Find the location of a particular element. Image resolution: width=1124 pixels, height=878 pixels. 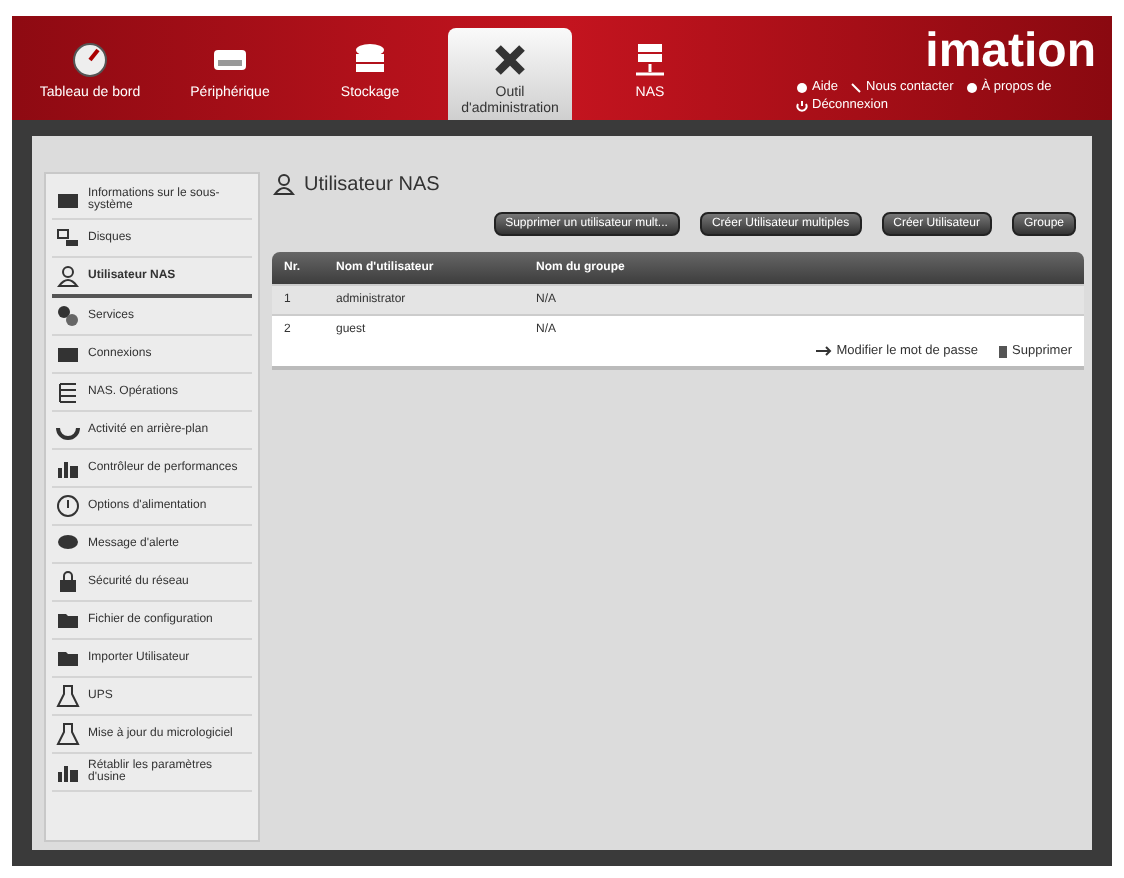

arrow-icon is located at coordinates (824, 351).